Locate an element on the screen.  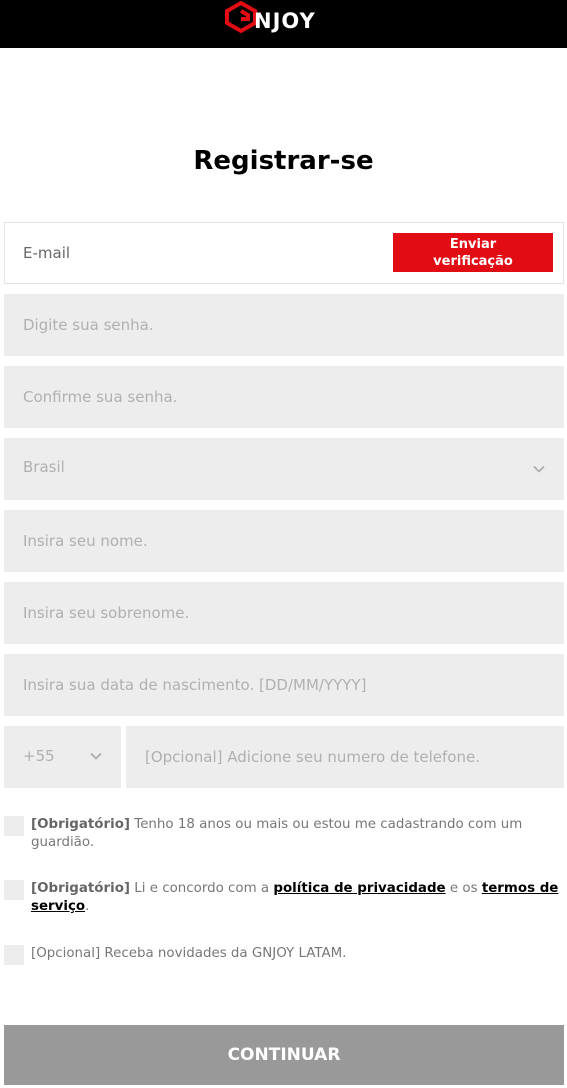
country-select: Brasil is located at coordinates (284, 469).